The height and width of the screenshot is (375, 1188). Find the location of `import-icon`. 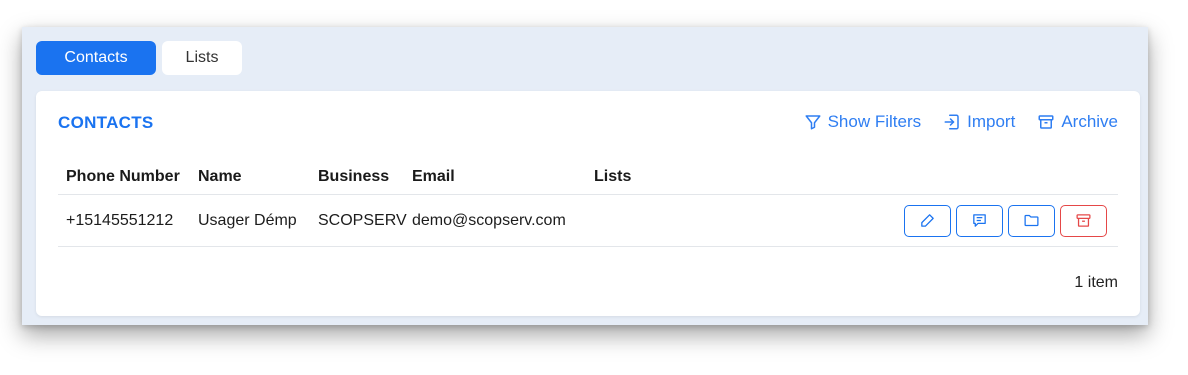

import-icon is located at coordinates (951, 122).